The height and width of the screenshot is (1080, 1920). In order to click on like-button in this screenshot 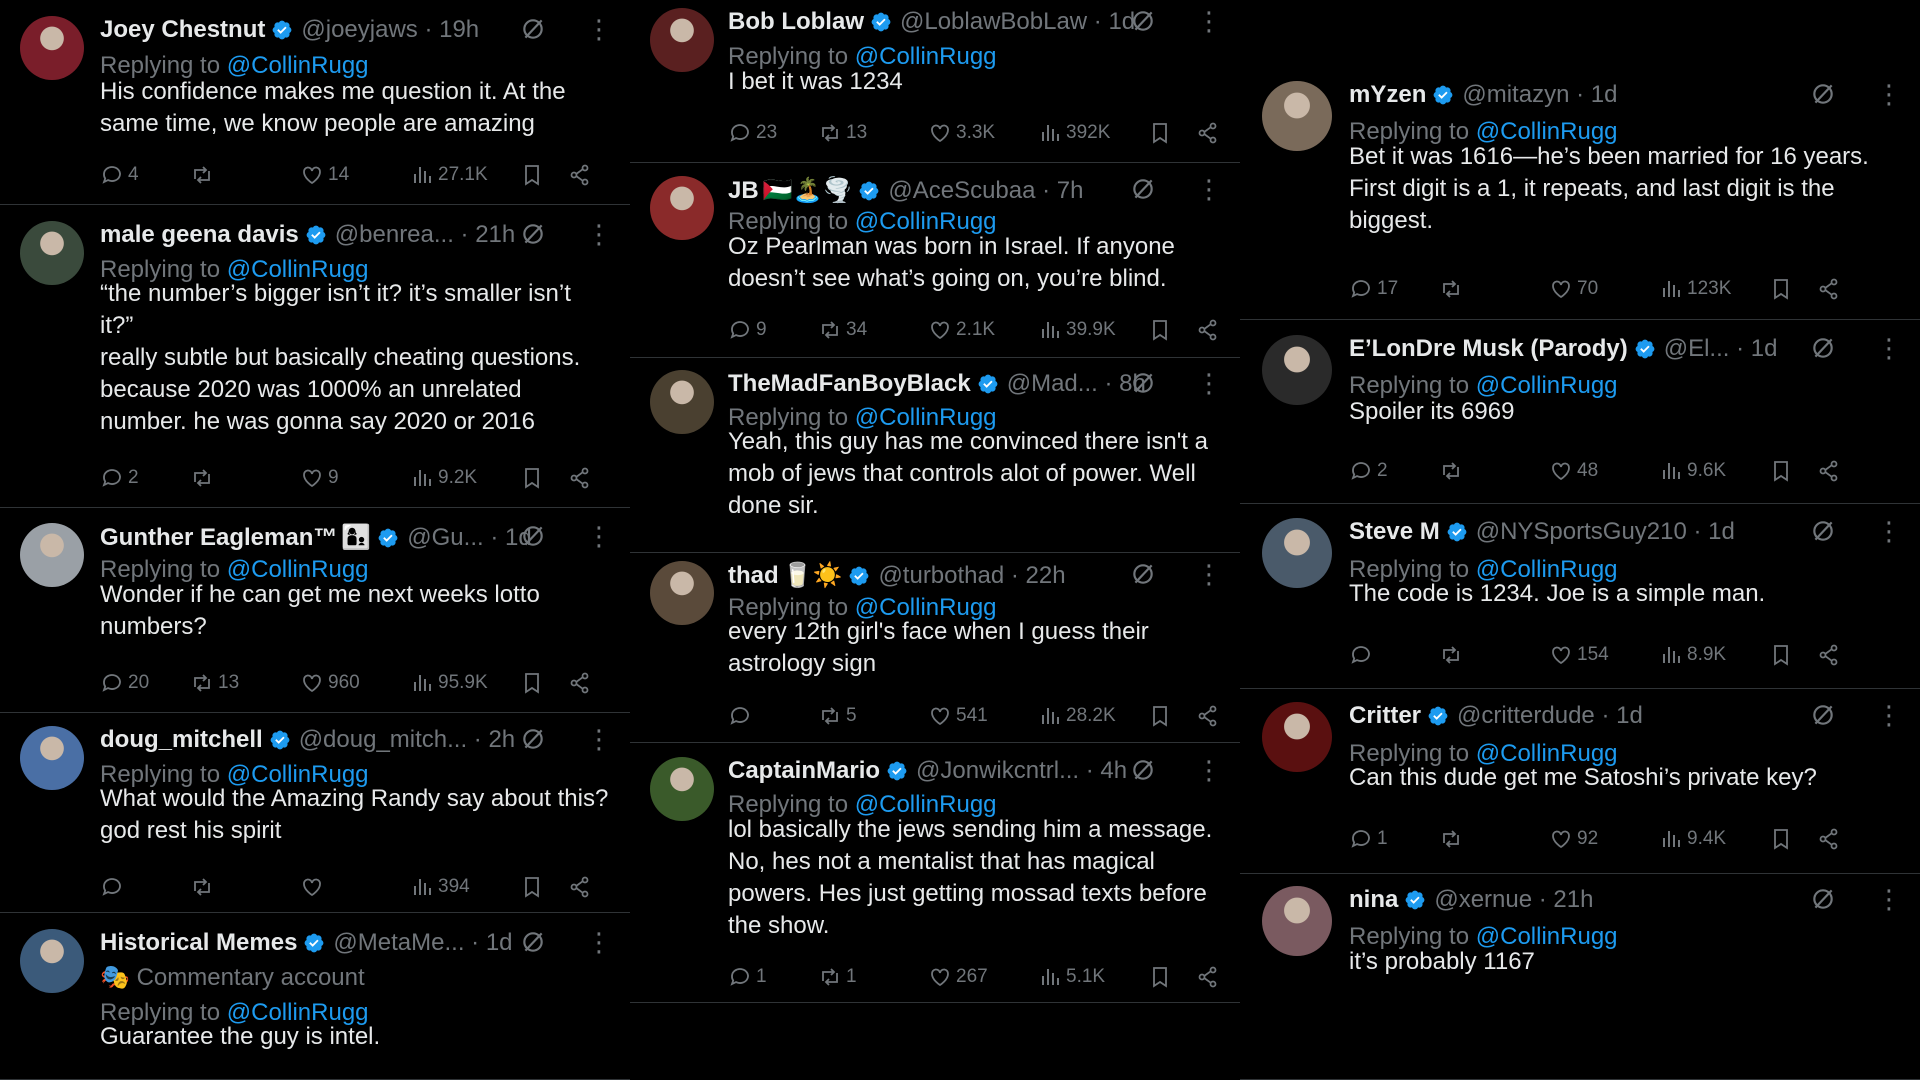, I will do `click(355, 887)`.